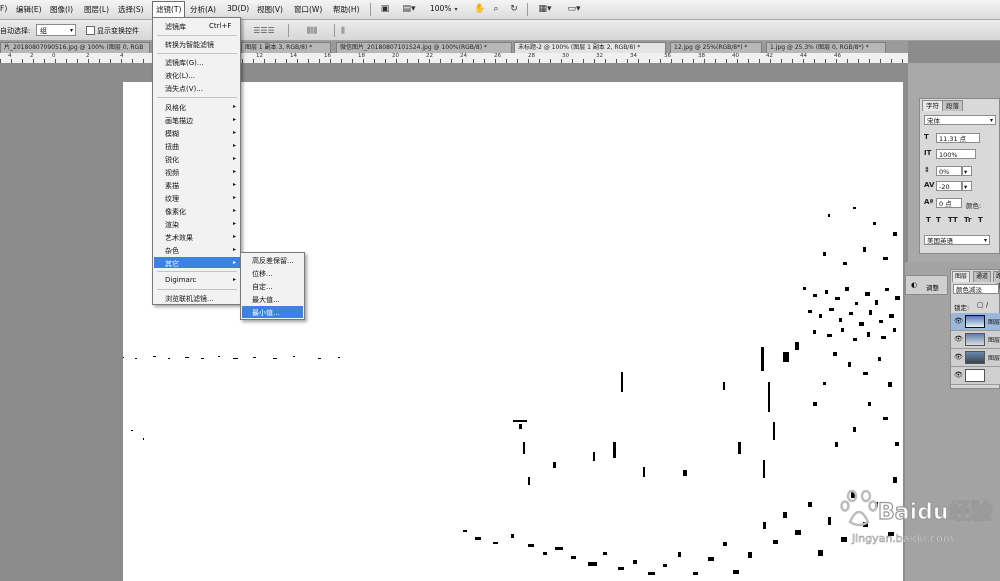 This screenshot has height=581, width=1000. Describe the element at coordinates (175, 108) in the screenshot. I see `menu-item-stylize: 风格化` at that location.